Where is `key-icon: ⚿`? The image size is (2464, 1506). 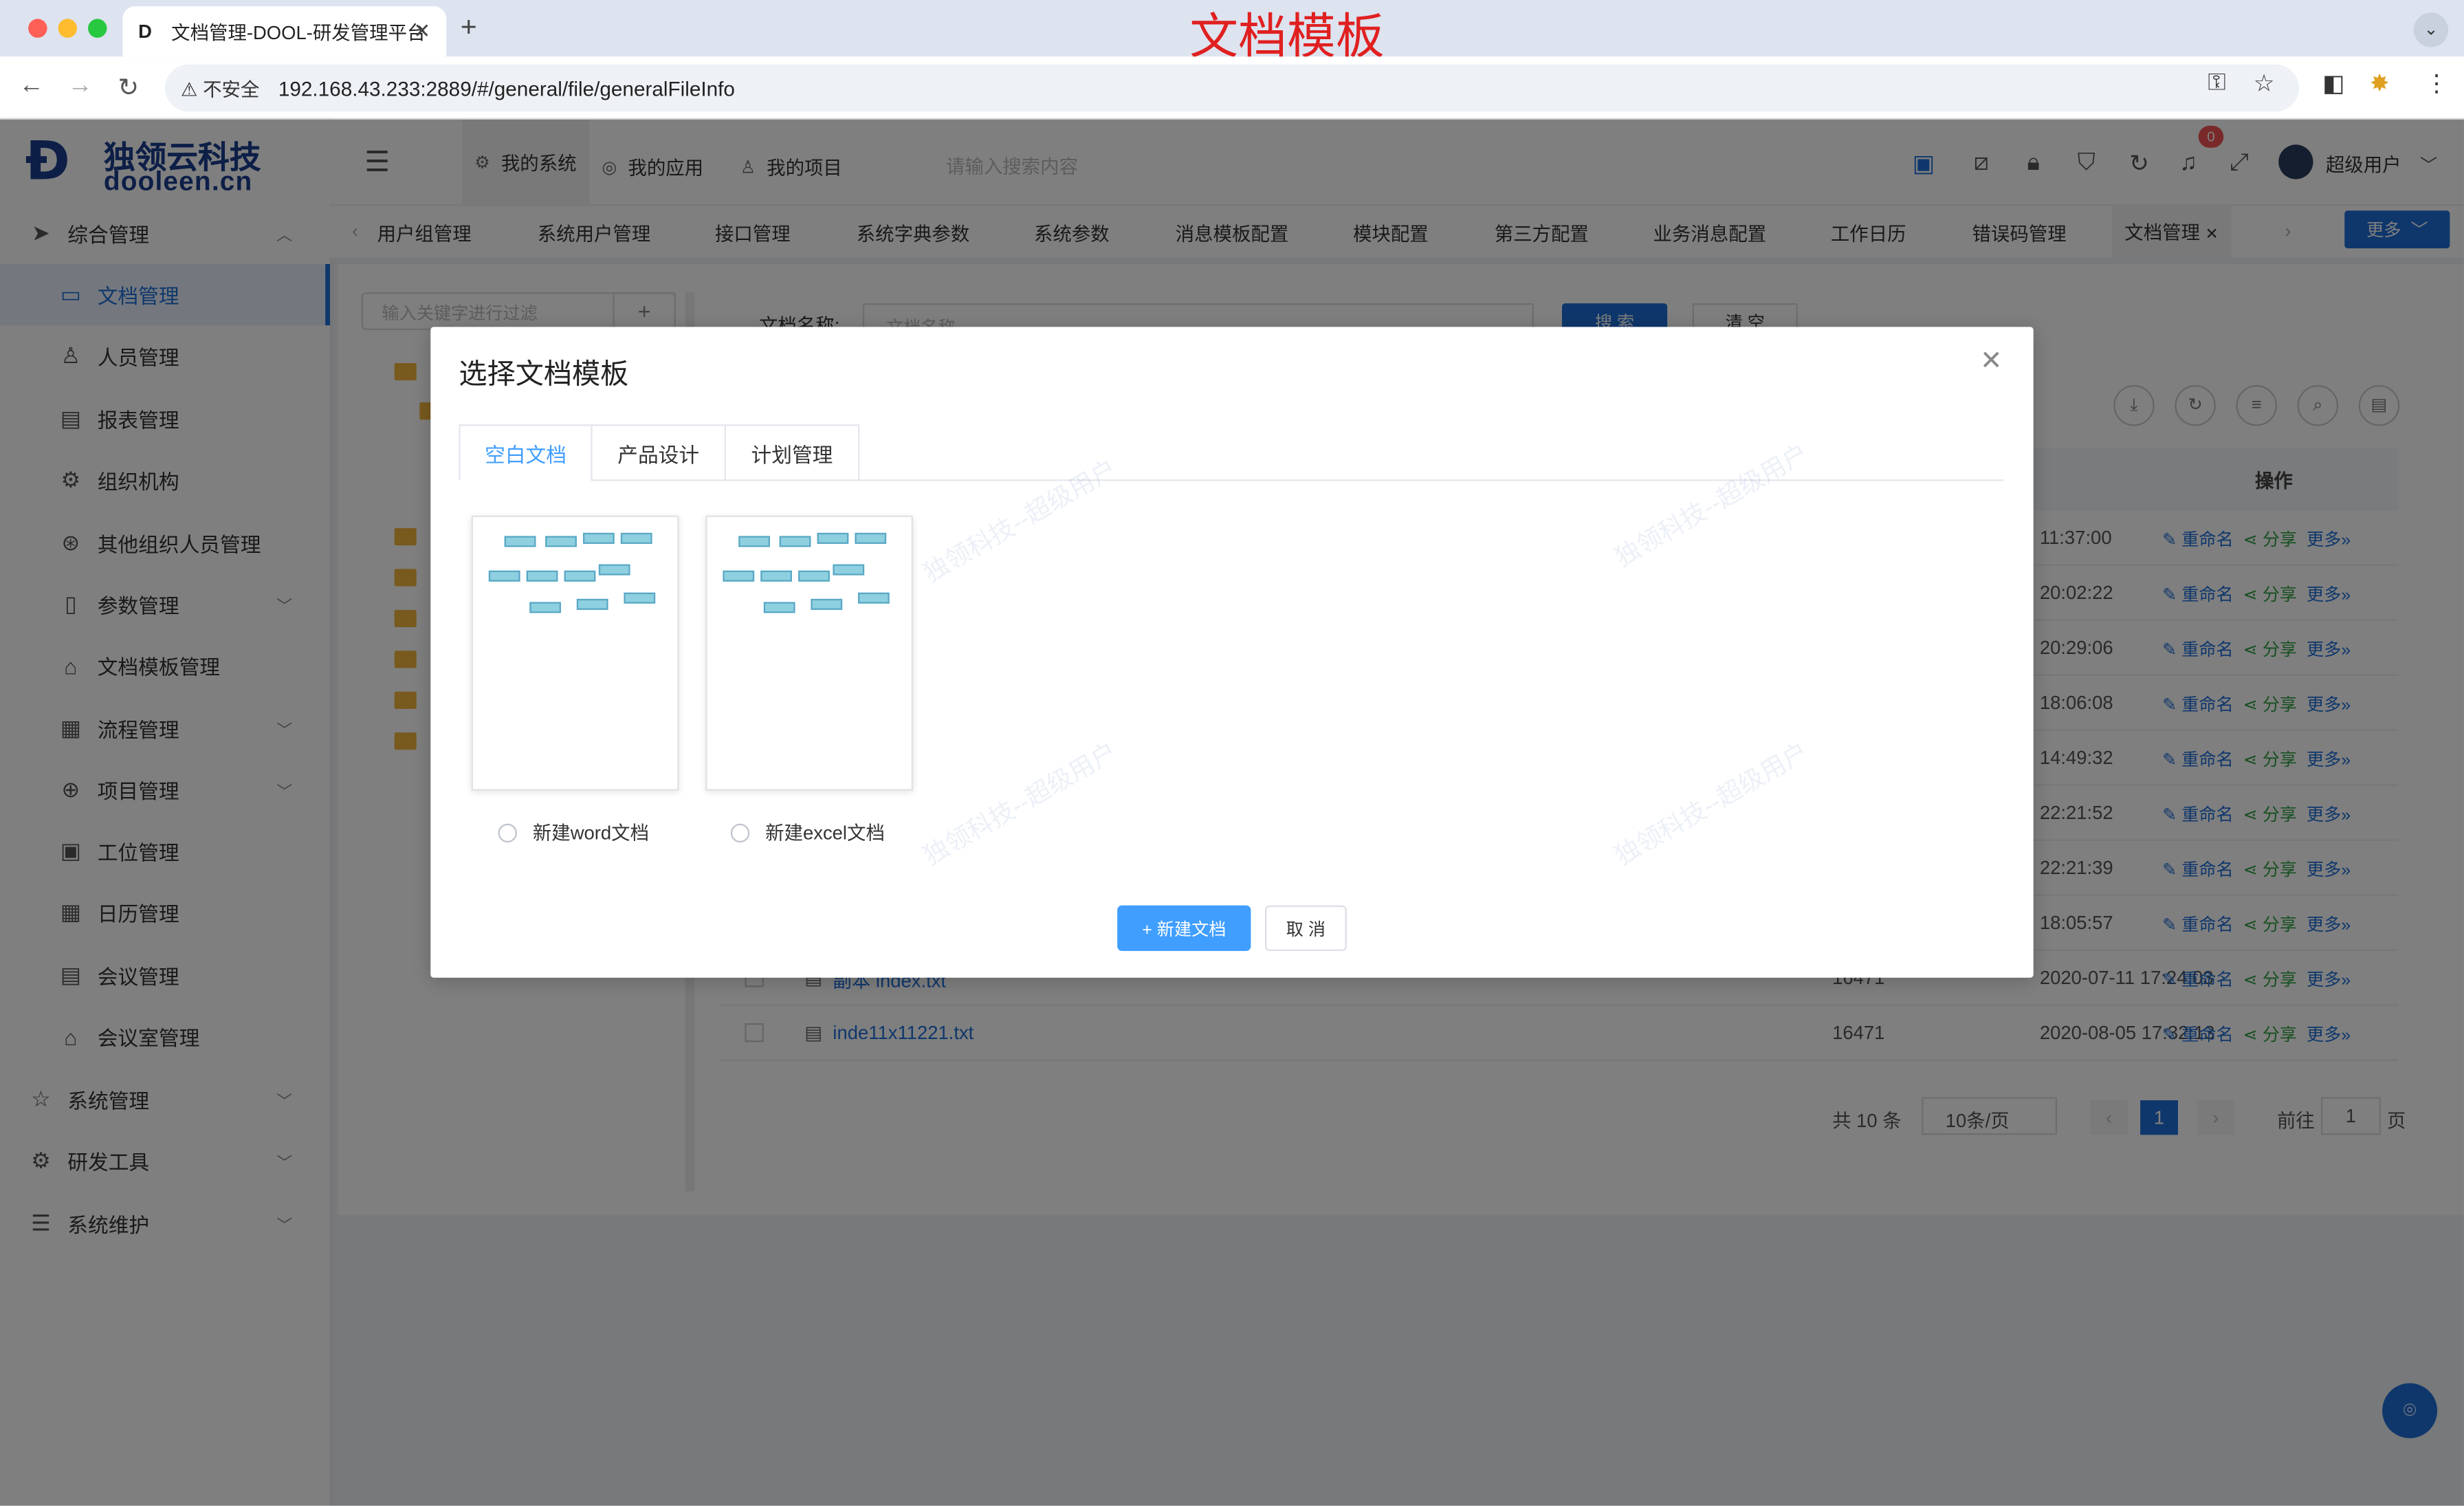
key-icon: ⚿ is located at coordinates (2216, 82).